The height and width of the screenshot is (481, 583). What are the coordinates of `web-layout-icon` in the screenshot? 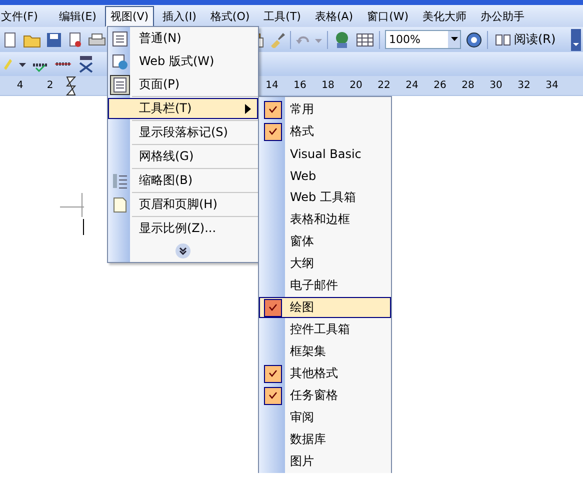 It's located at (120, 62).